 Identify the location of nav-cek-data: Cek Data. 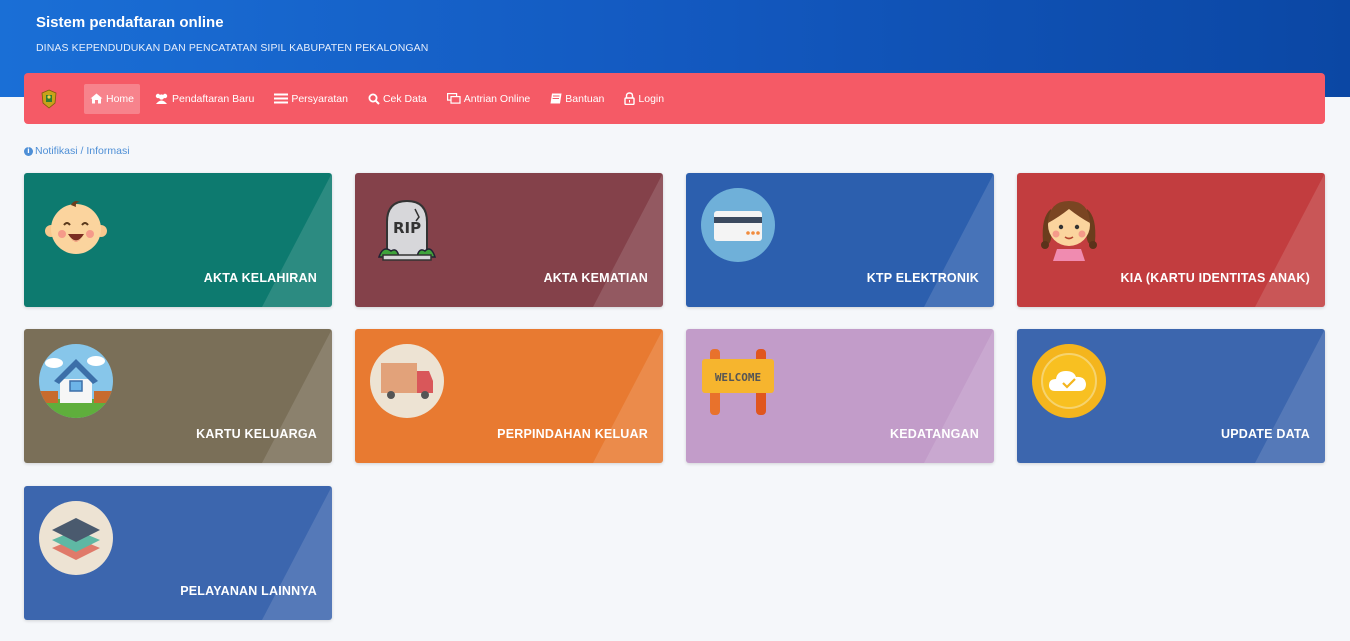
(397, 99).